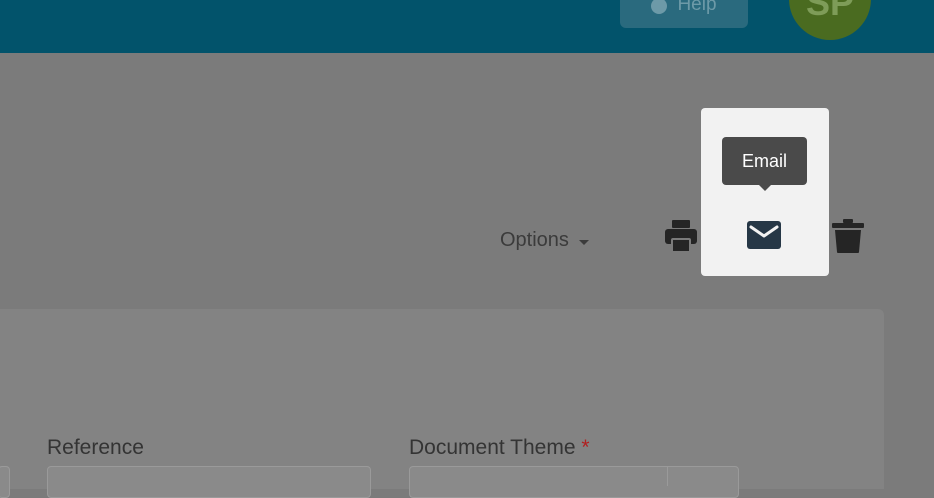 This screenshot has width=934, height=498. Describe the element at coordinates (830, 11) in the screenshot. I see `avatar-initials: SP` at that location.